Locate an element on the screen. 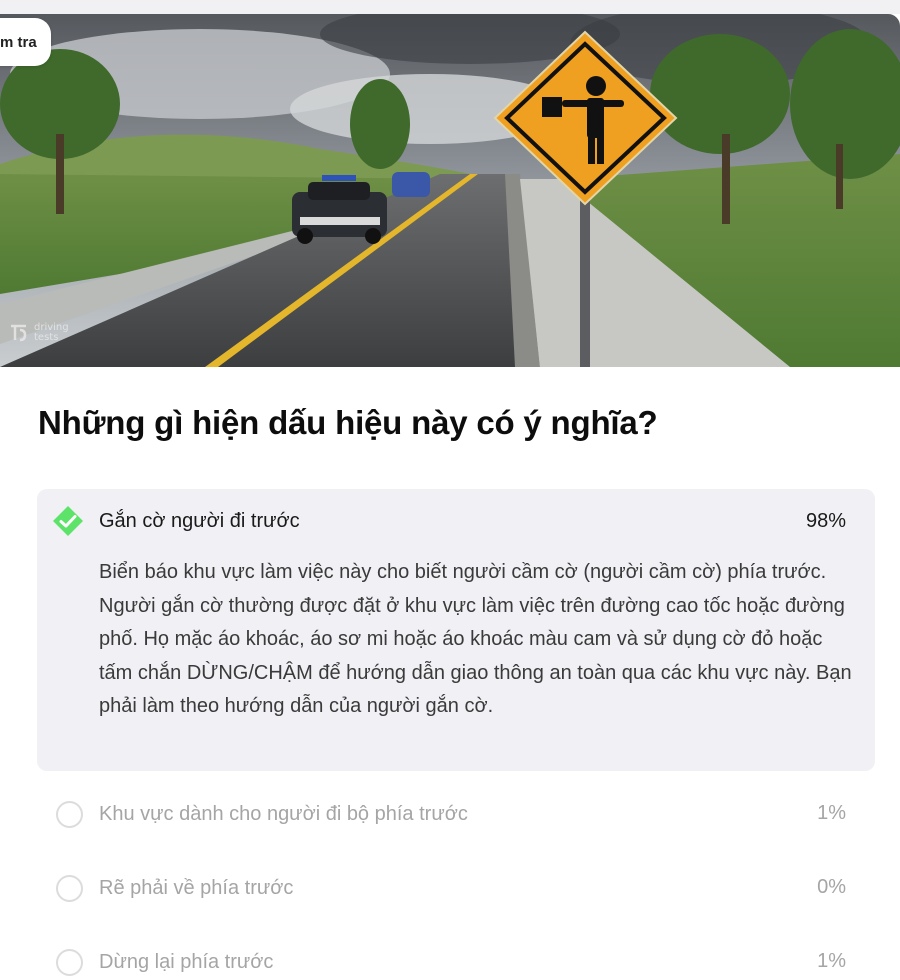 This screenshot has width=900, height=980. watermark: driving tests is located at coordinates (38, 333).